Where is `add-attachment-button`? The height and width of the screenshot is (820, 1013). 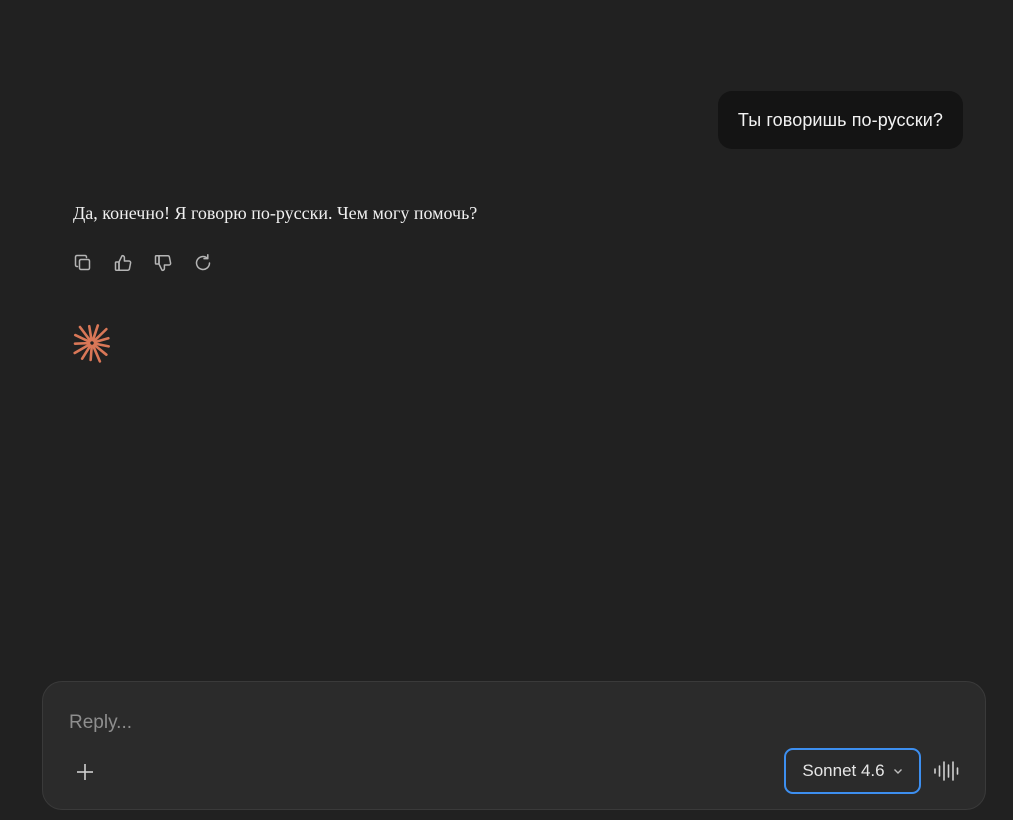 add-attachment-button is located at coordinates (85, 772).